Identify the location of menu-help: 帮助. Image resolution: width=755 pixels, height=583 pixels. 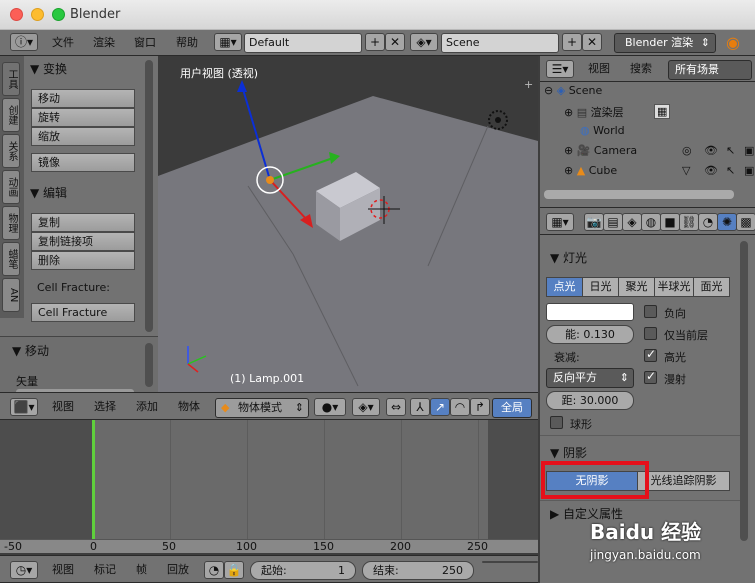
(187, 43).